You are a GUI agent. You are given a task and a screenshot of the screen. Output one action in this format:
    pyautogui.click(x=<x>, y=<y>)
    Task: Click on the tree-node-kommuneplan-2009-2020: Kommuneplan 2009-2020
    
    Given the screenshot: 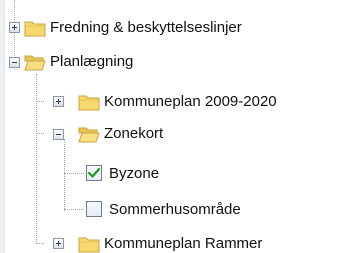 What is the action you would take?
    pyautogui.click(x=179, y=102)
    